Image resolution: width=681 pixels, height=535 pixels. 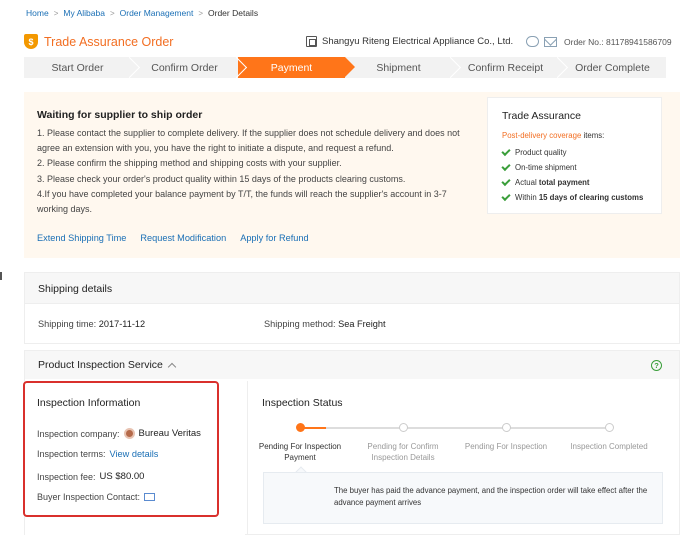 I want to click on step-confirm-receipt: Confirm Receipt, so click(x=505, y=67).